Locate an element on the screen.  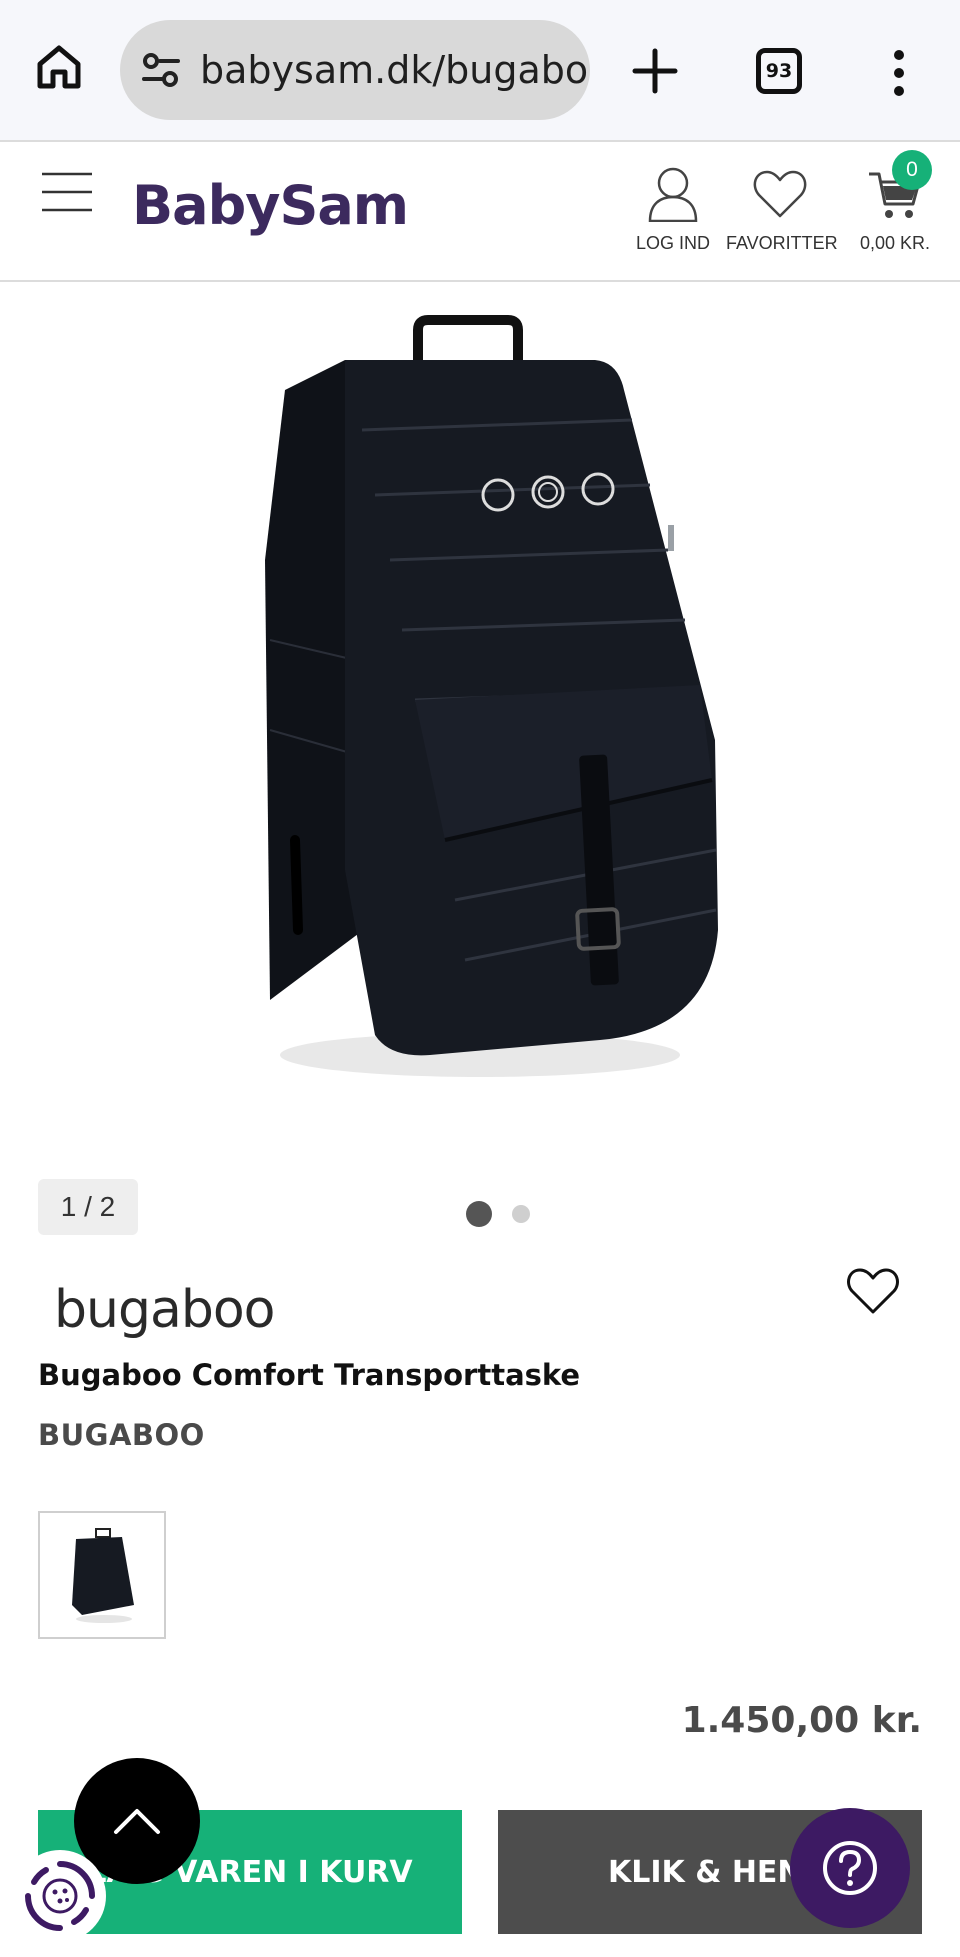
site-header: BabySam LOG IND FAVORITTER 0,00 KR. is located at coordinates (480, 212).